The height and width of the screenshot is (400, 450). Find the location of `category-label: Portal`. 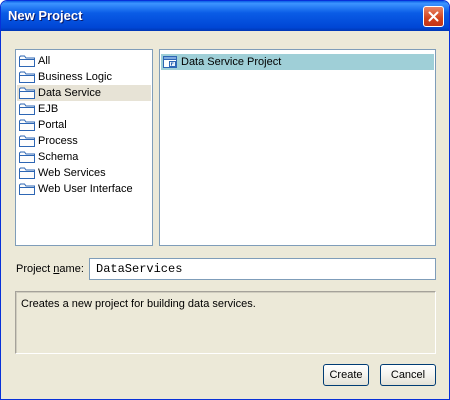

category-label: Portal is located at coordinates (52, 125).